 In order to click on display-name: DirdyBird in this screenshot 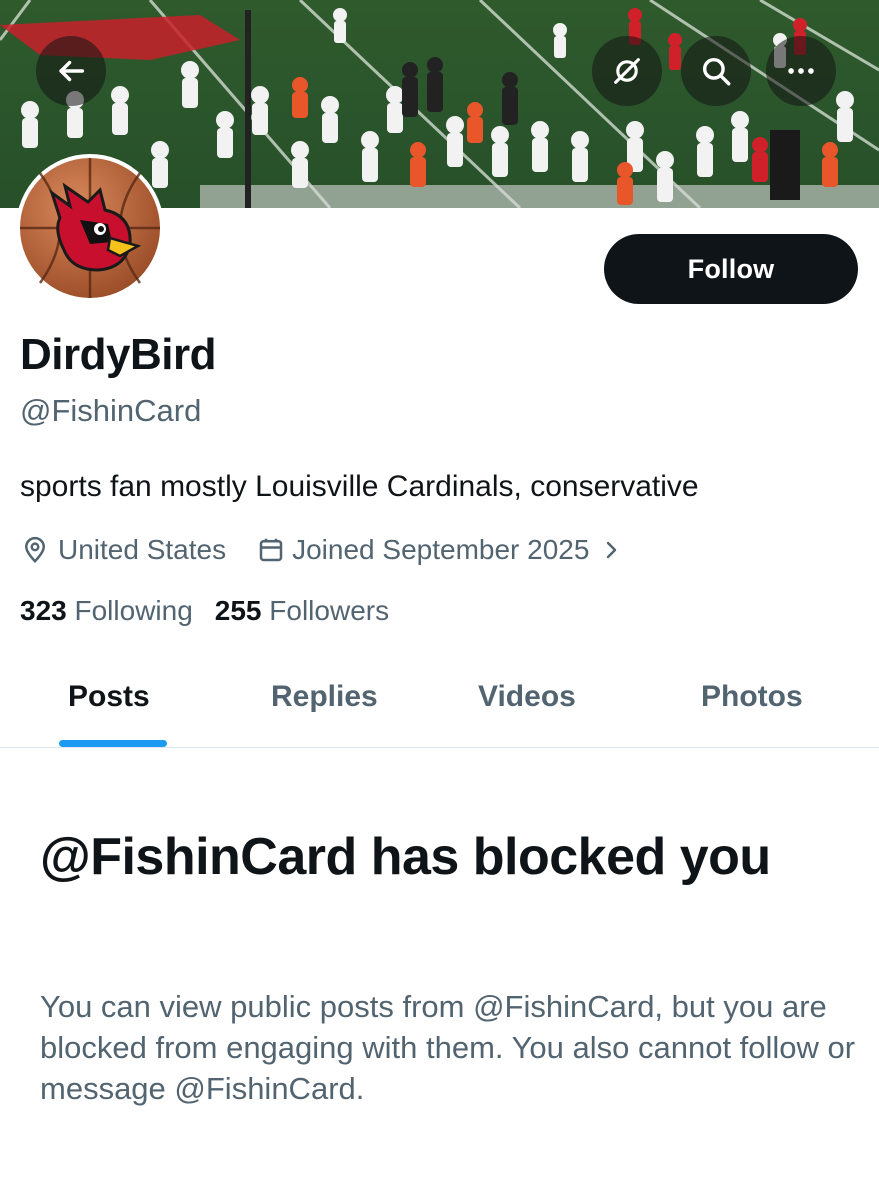, I will do `click(118, 354)`.